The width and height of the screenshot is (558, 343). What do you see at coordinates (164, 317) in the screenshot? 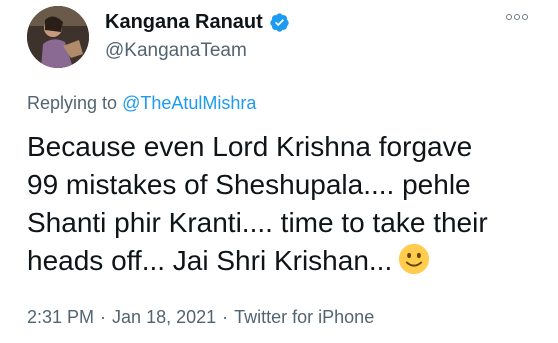
I see `tweet-date: Jan 18, 2021` at bounding box center [164, 317].